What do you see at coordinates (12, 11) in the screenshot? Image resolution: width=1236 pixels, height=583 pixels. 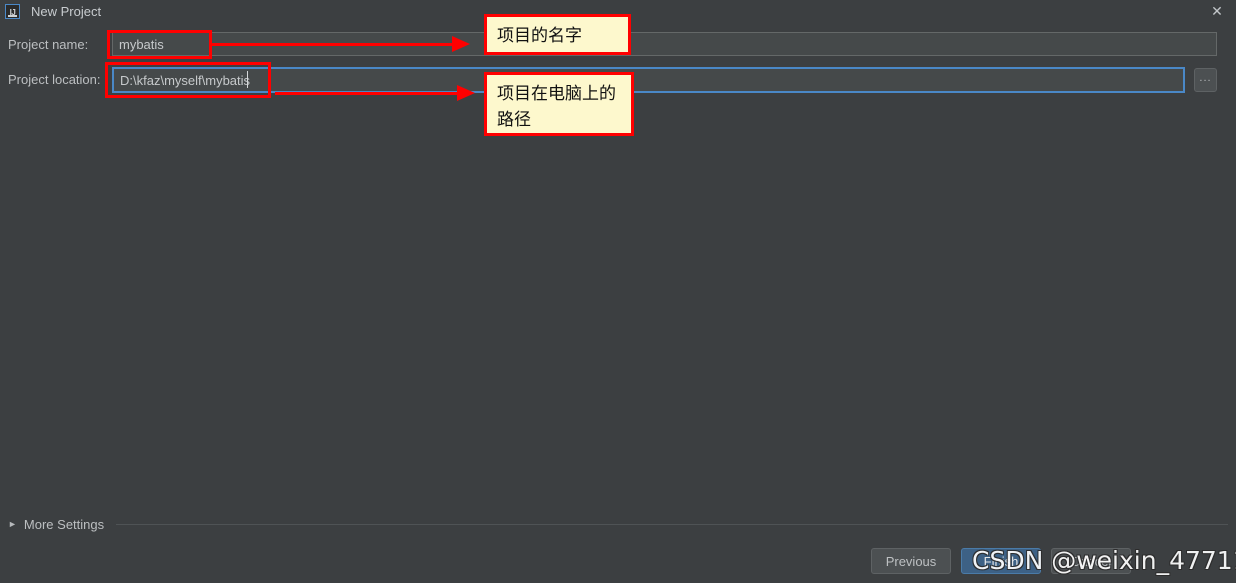 I see `intellij-idea-icon: IJ` at bounding box center [12, 11].